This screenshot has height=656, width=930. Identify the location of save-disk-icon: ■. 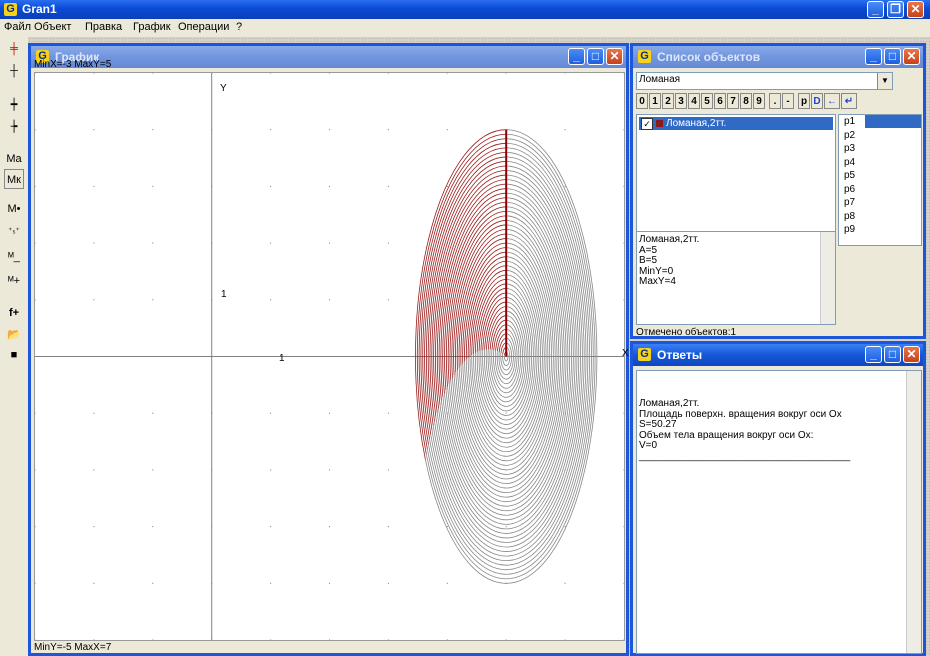
(14, 355).